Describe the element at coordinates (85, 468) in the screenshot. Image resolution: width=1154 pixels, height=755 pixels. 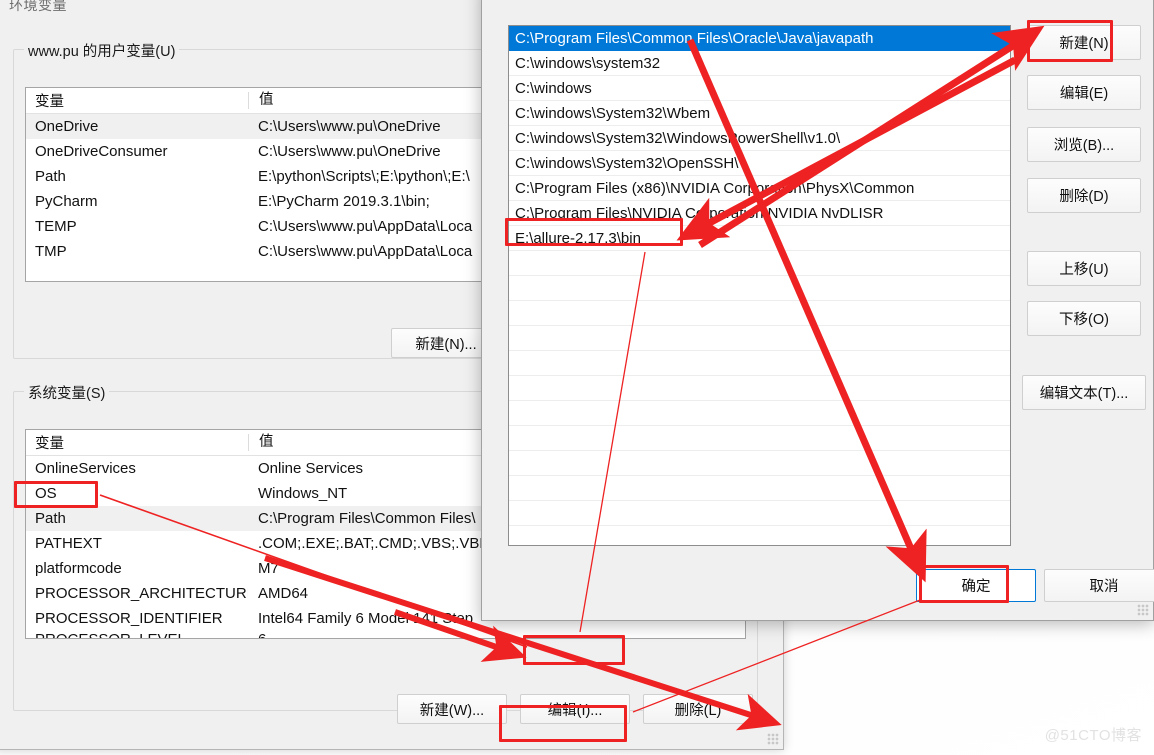
I see `variable-name-cell: OnlineServices` at that location.